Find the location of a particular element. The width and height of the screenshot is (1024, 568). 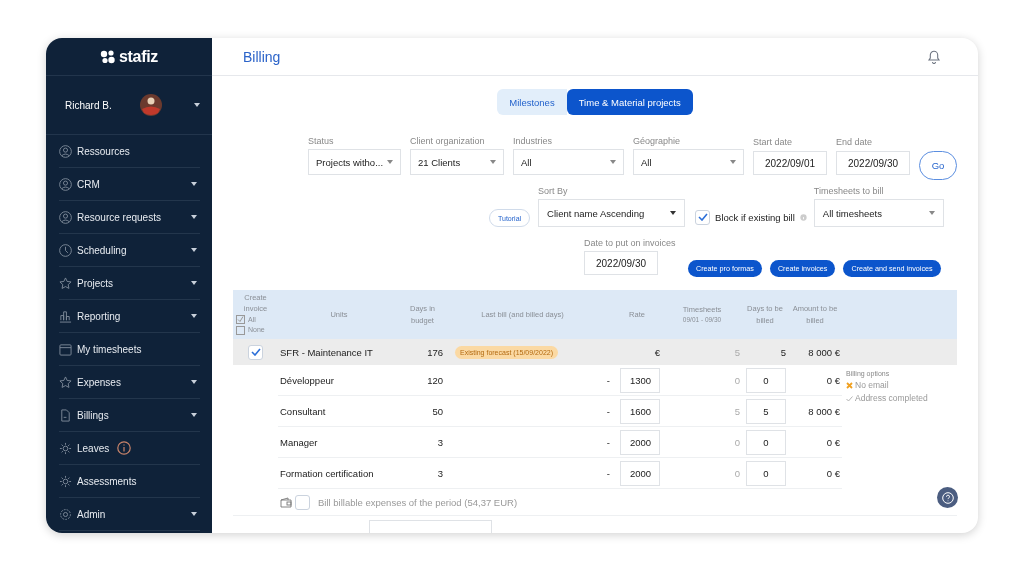

project-name: SFR - Maintenance IT is located at coordinates (326, 352).